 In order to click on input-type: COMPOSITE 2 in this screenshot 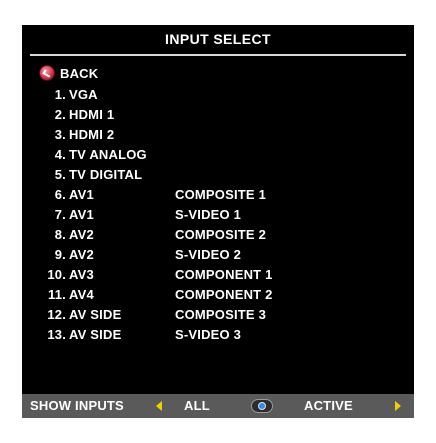, I will do `click(221, 234)`.